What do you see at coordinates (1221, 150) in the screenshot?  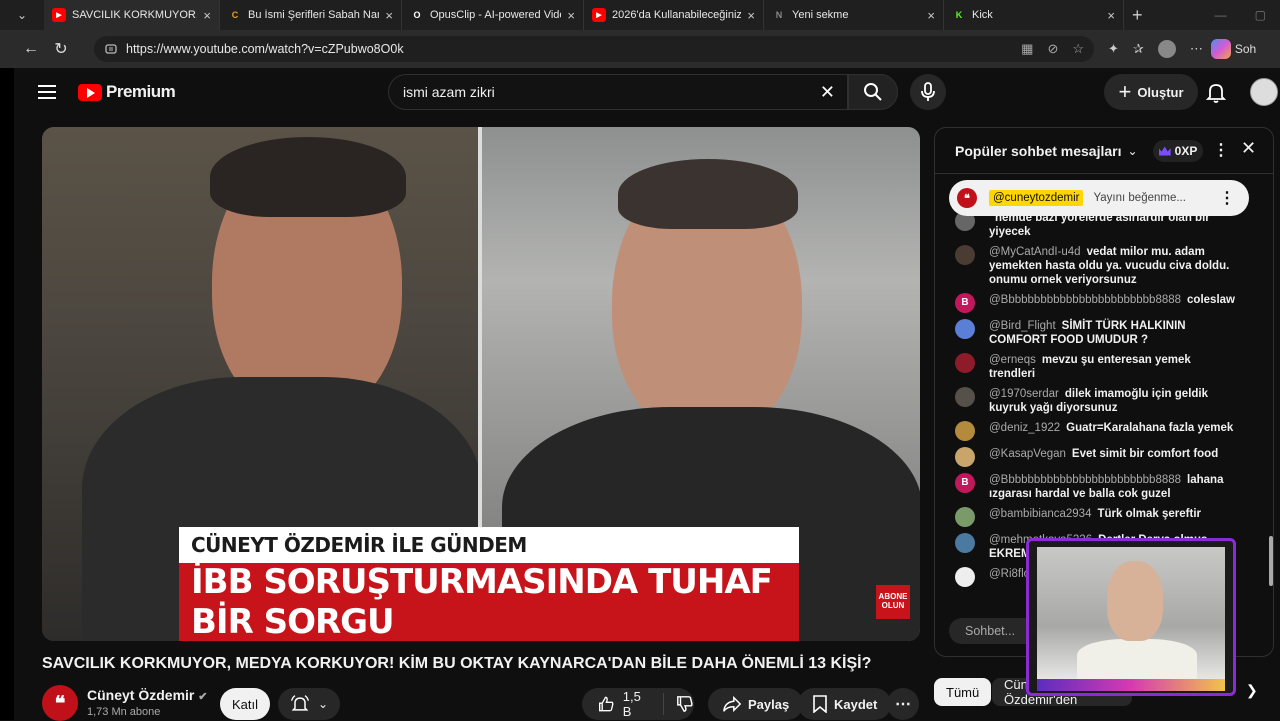 I see `chat-options-icon: ⋮` at bounding box center [1221, 150].